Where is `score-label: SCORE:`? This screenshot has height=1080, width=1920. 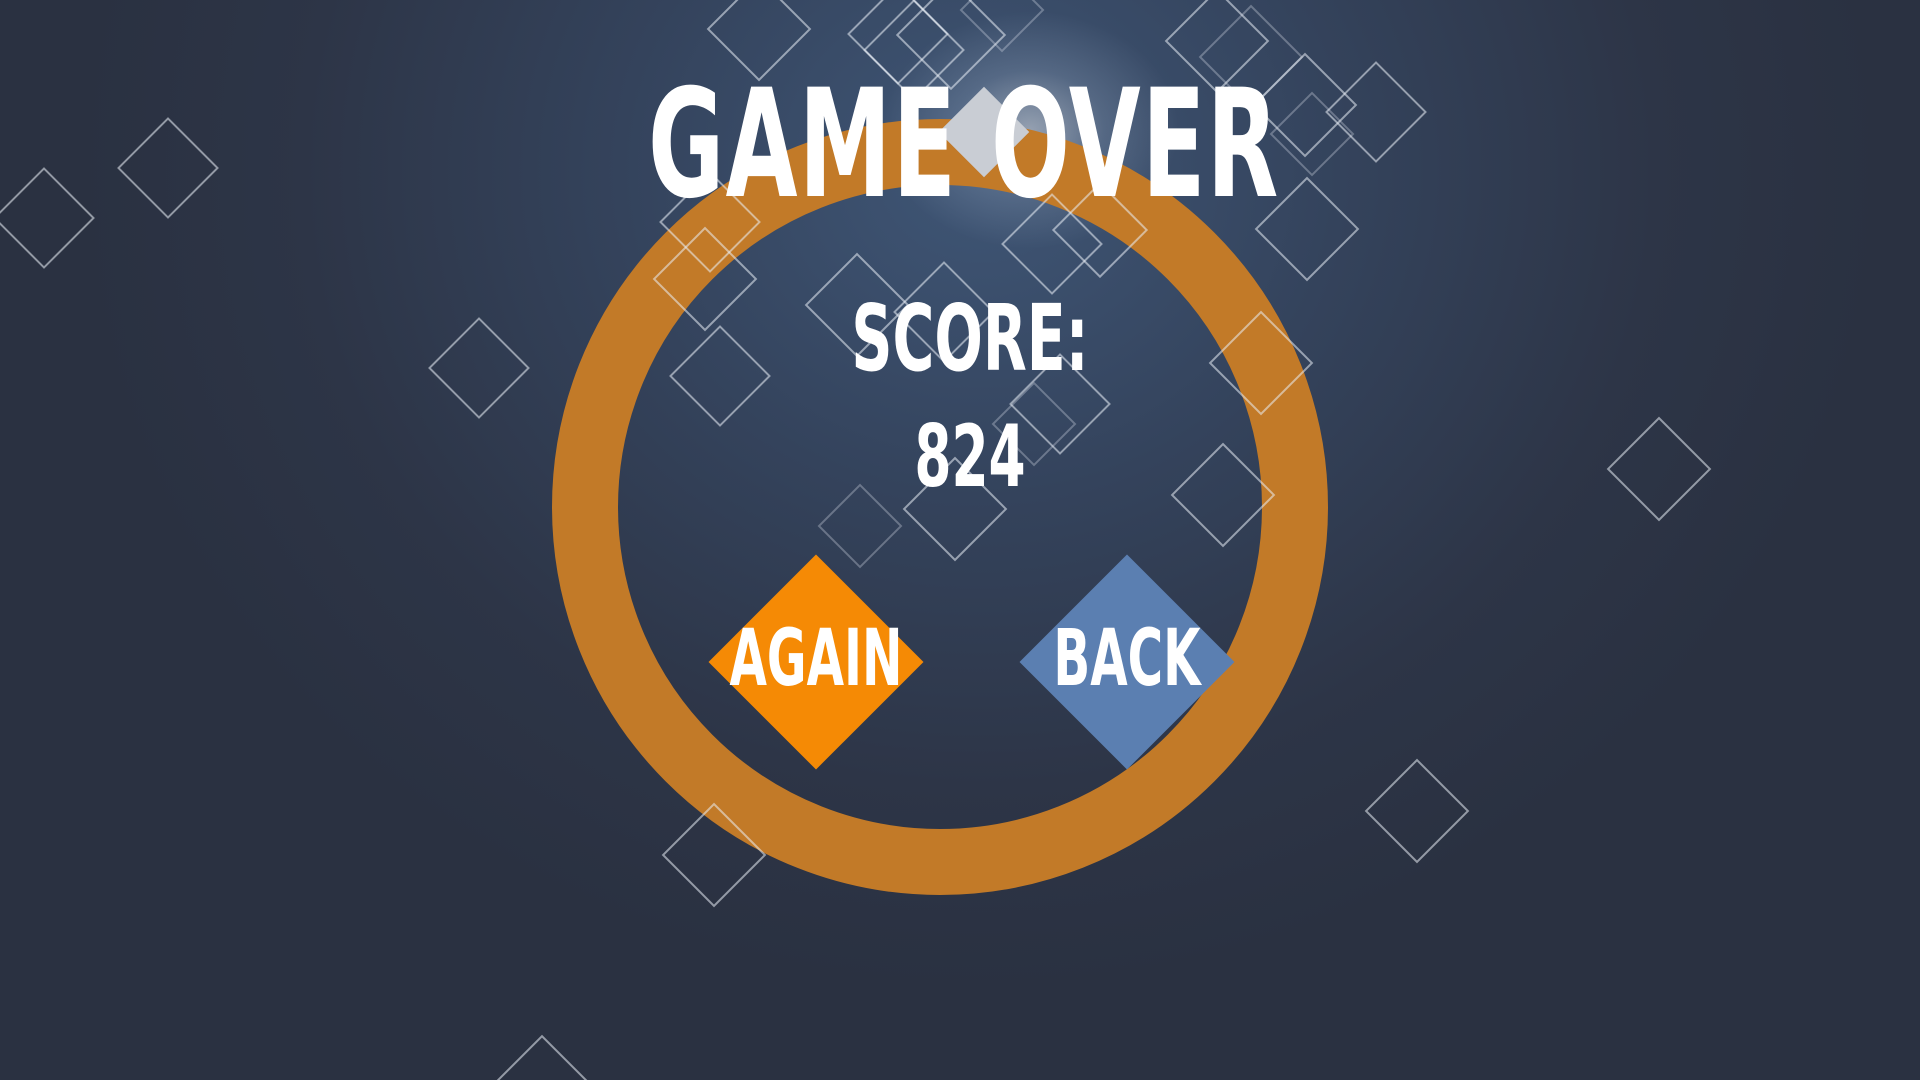 score-label: SCORE: is located at coordinates (970, 338).